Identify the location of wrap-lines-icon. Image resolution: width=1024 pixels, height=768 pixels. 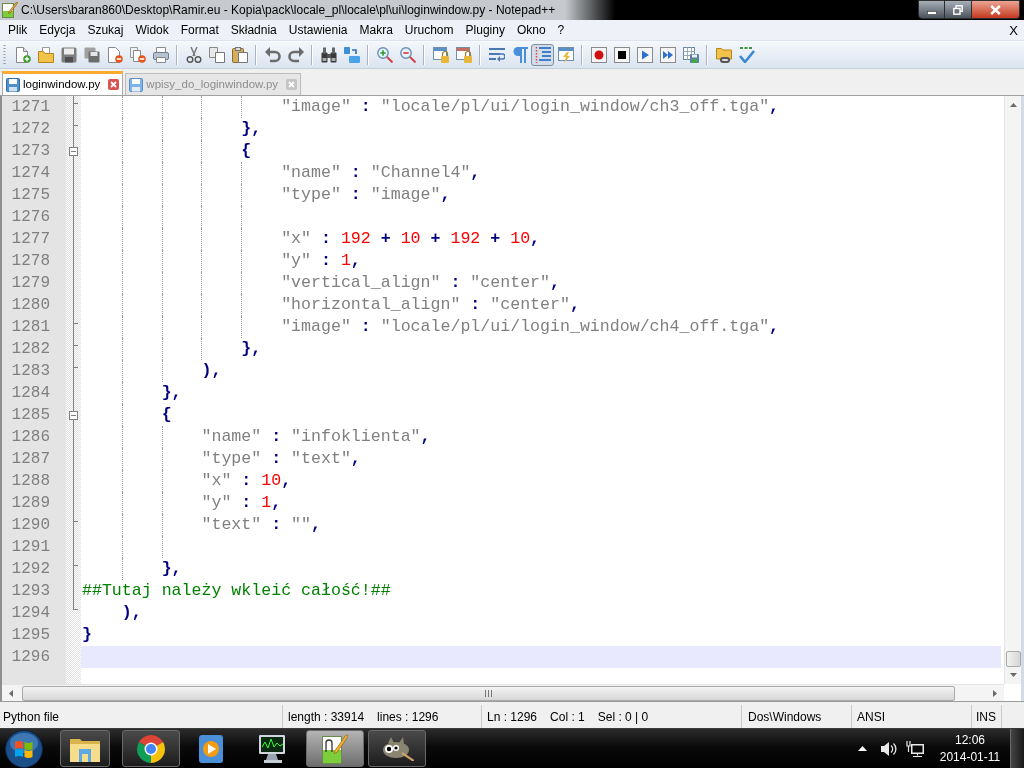
(496, 54).